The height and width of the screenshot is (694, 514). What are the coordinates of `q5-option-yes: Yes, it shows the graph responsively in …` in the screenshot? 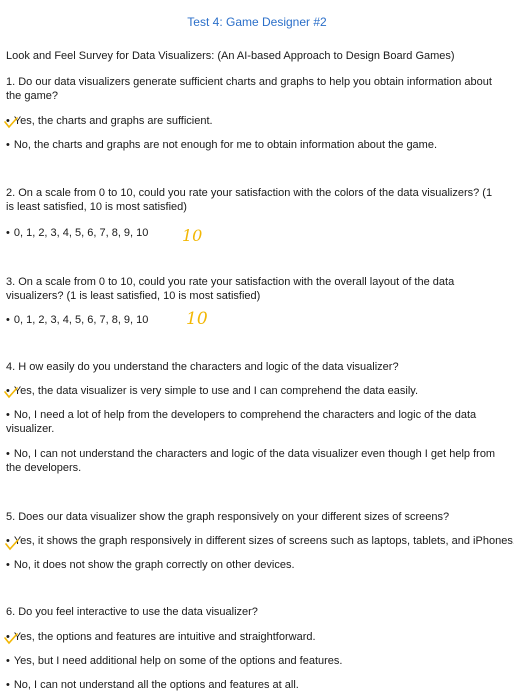 It's located at (260, 541).